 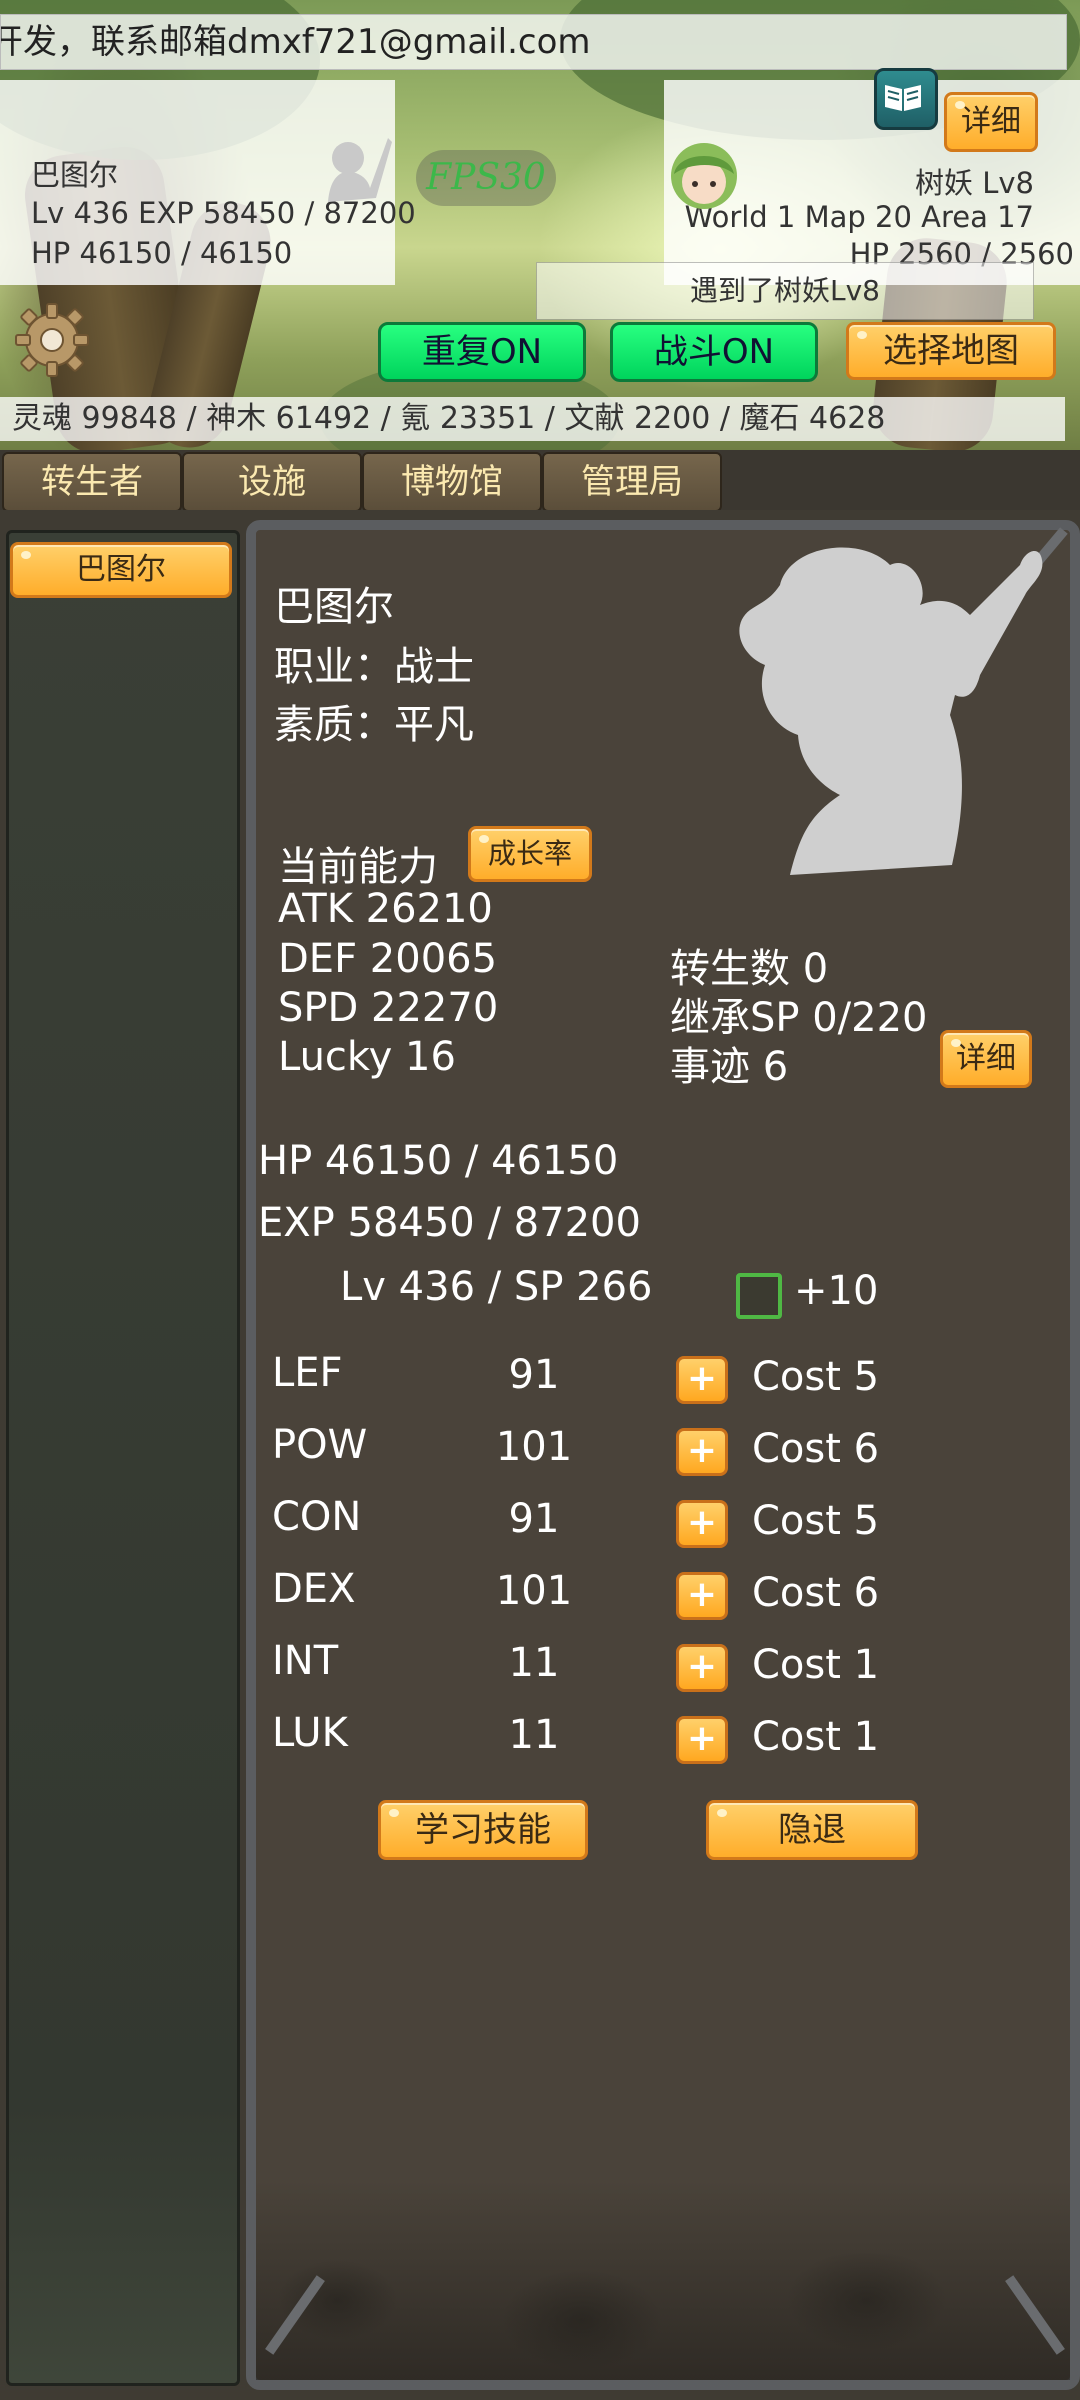 What do you see at coordinates (986, 1059) in the screenshot?
I see `deeds-detail-button: 详细` at bounding box center [986, 1059].